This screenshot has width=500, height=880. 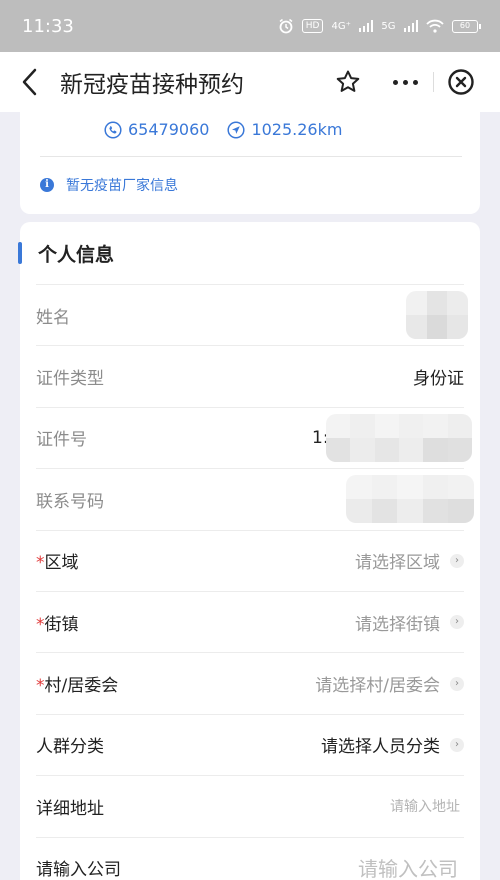 I want to click on company-input: 请输入公司, so click(x=408, y=866).